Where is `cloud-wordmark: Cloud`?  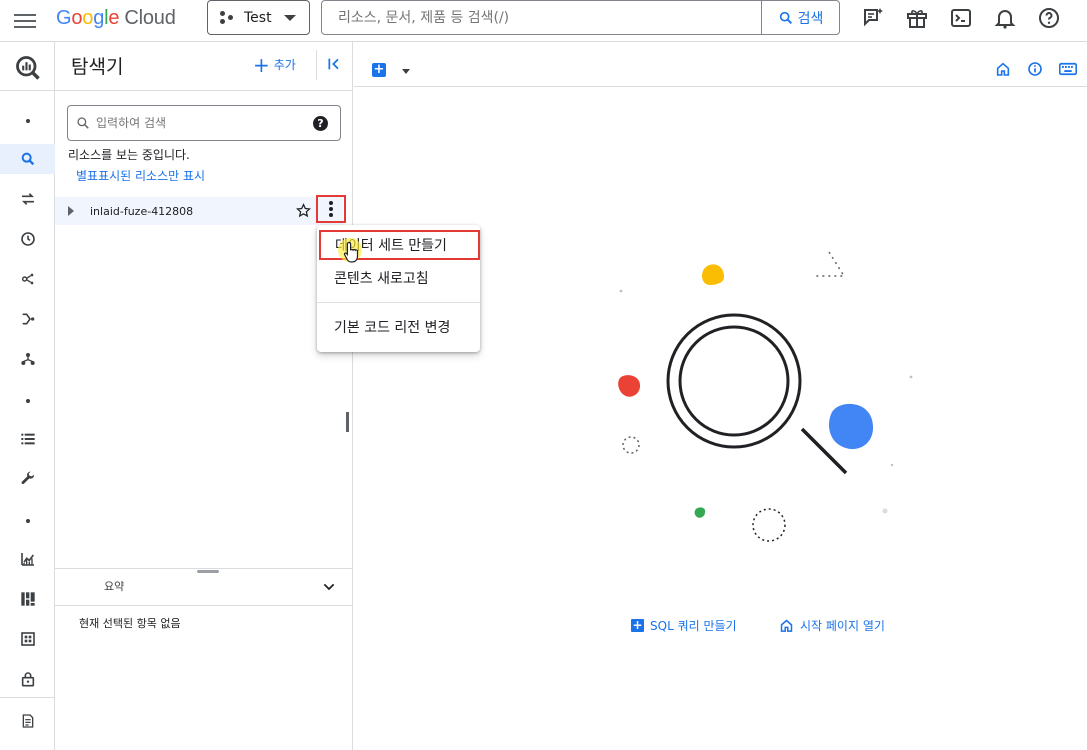 cloud-wordmark: Cloud is located at coordinates (150, 18).